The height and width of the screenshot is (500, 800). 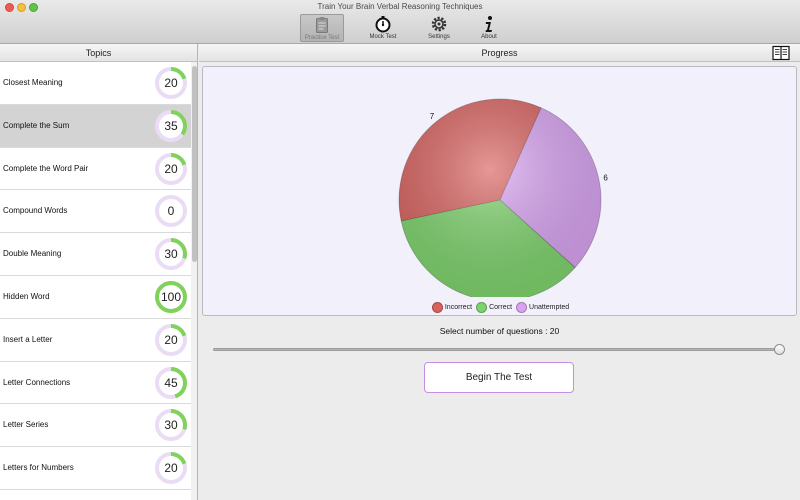 I want to click on toolbar-practice-test-button: Practice Test, so click(x=322, y=28).